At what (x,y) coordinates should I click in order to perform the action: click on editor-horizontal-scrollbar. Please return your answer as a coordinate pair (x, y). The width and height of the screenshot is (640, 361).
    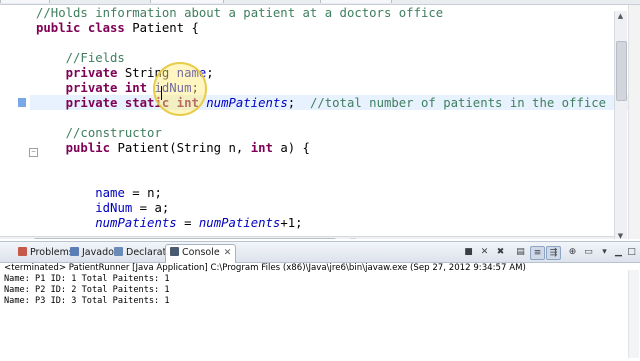
    Looking at the image, I should click on (307, 237).